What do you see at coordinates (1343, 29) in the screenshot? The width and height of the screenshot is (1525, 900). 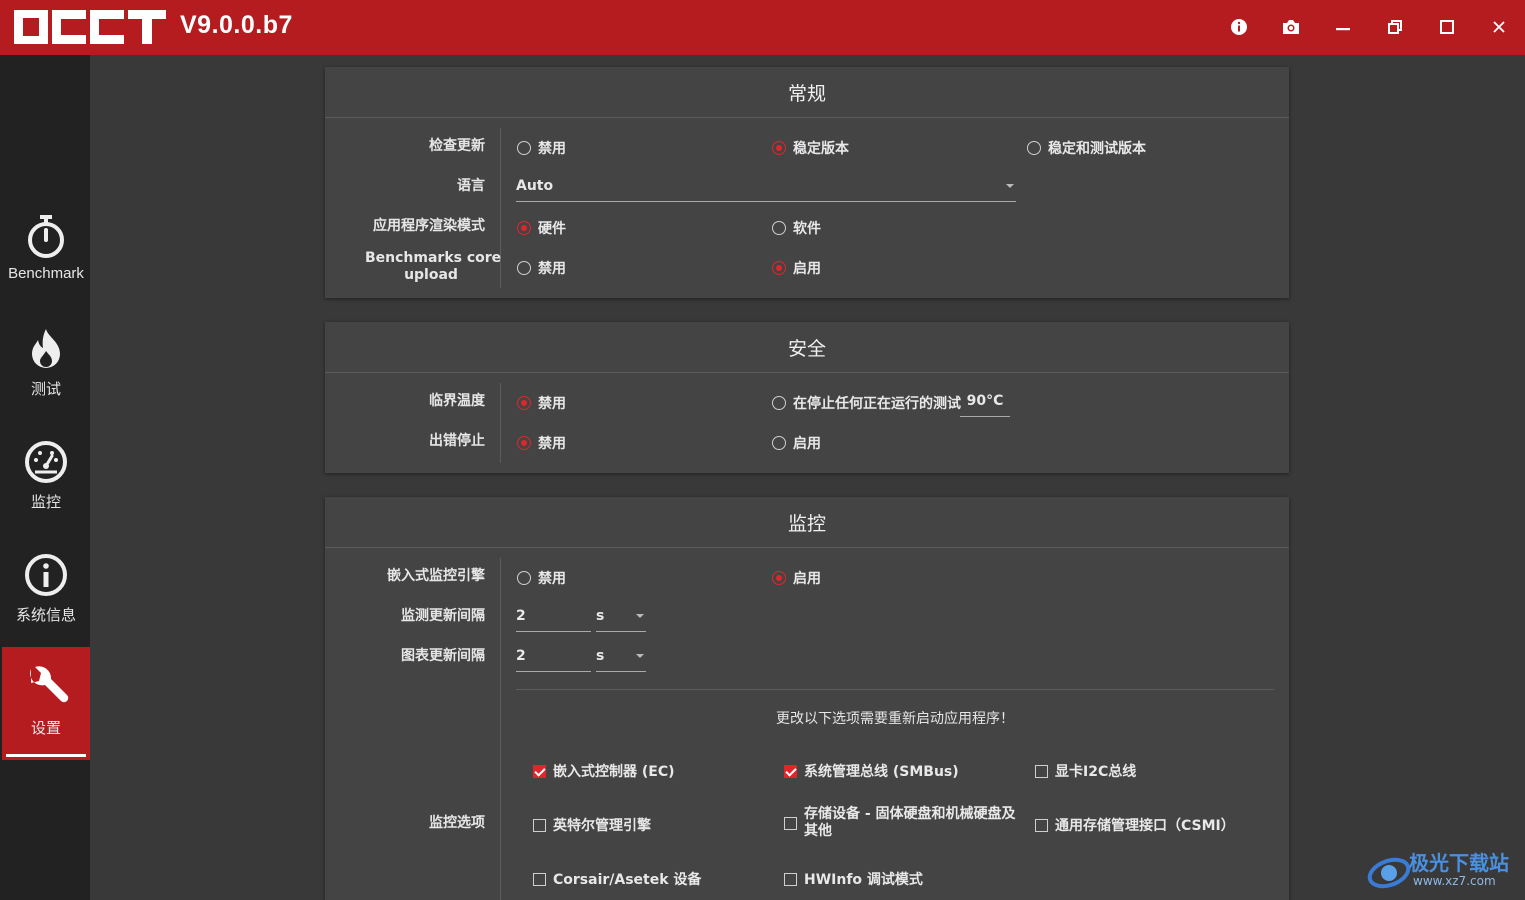 I see `minimize-icon` at bounding box center [1343, 29].